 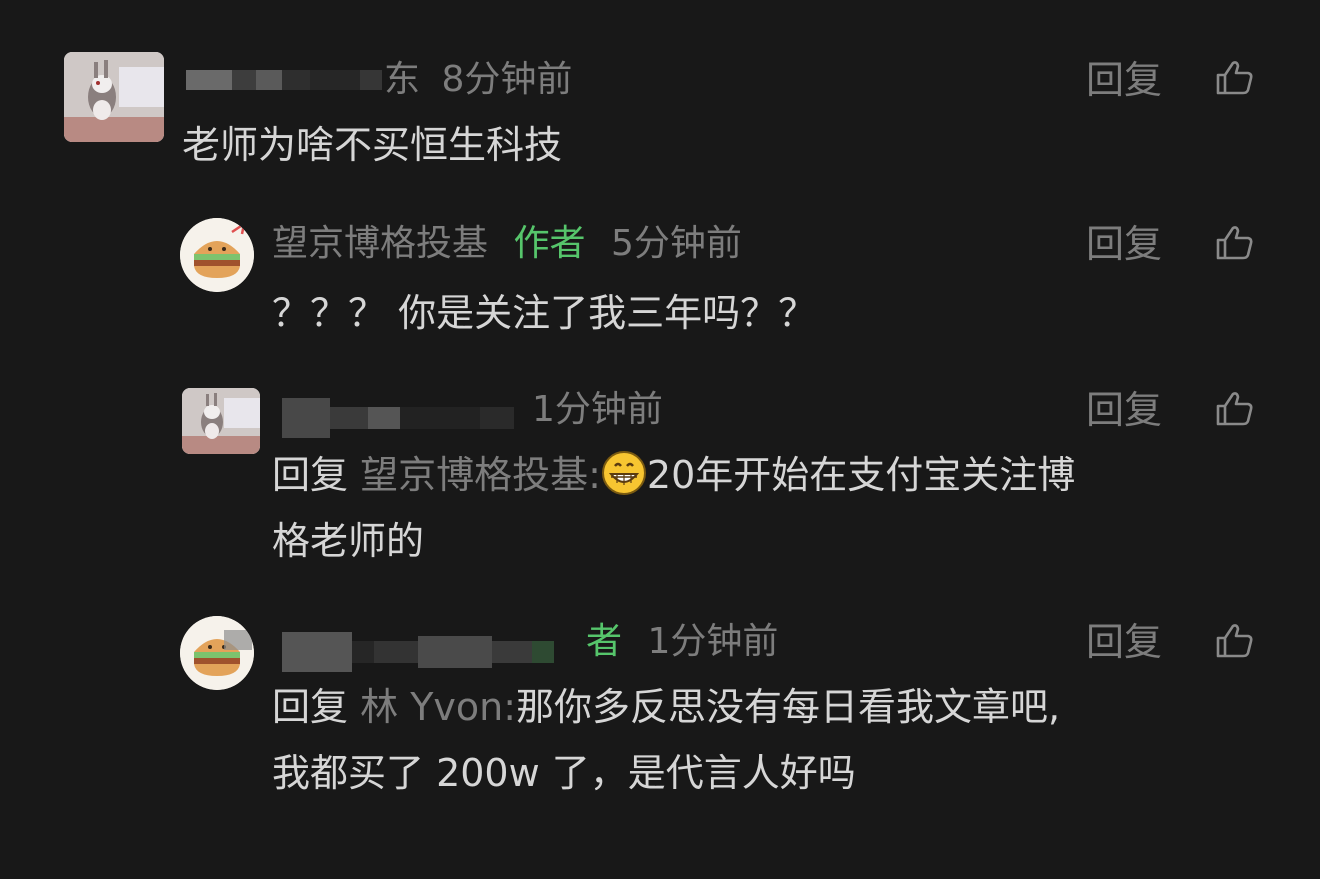 I want to click on comment-text: 回复 望京博格投基: 20年开始在支付宝关注博, so click(x=673, y=475).